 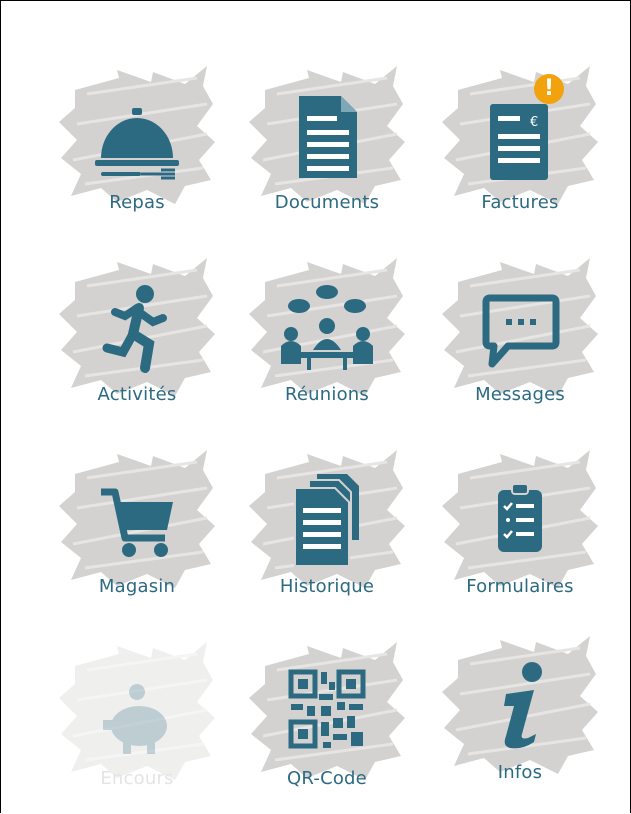 I want to click on piggy-bank-icon, so click(x=135, y=719).